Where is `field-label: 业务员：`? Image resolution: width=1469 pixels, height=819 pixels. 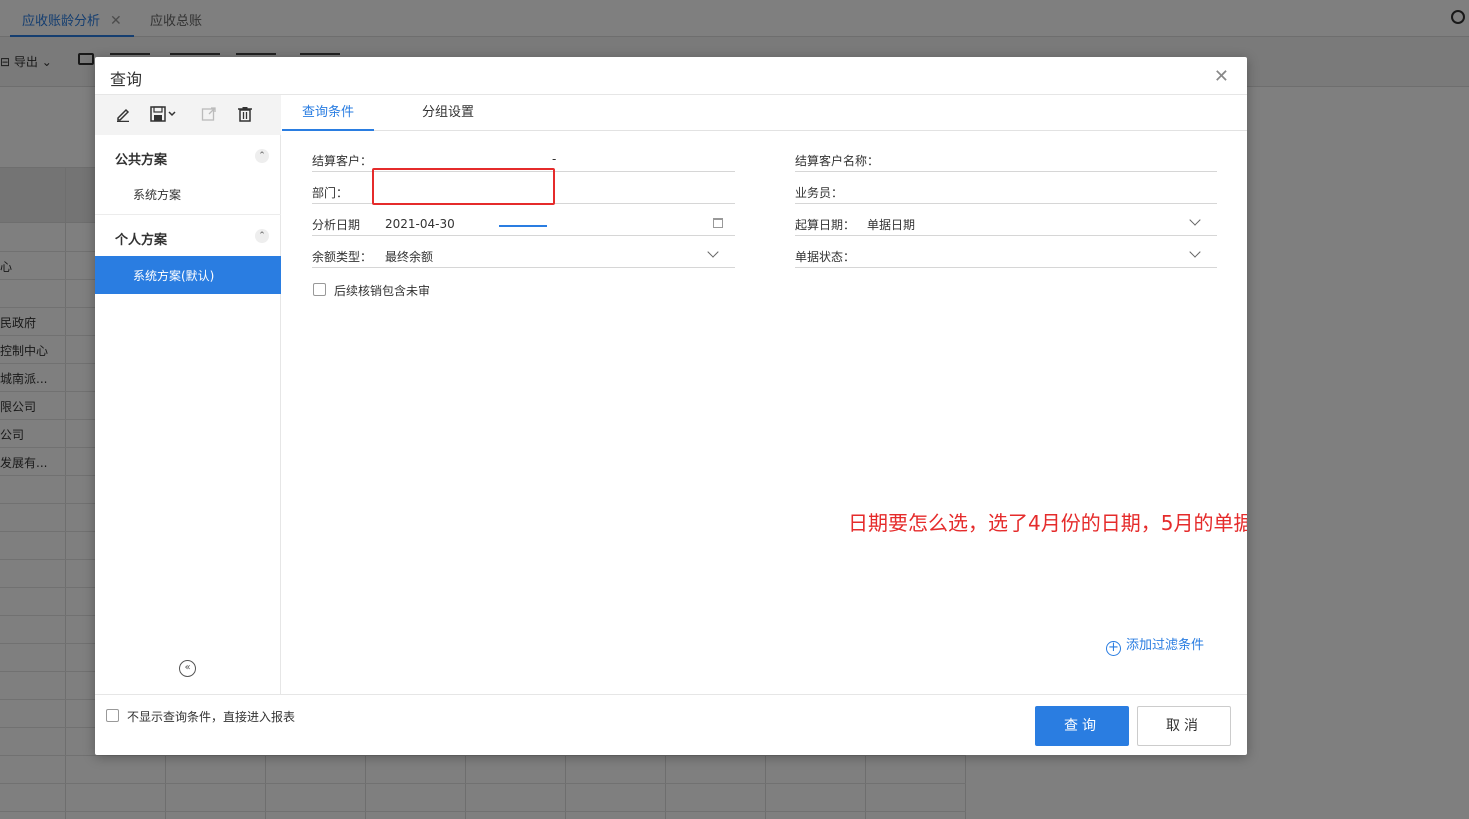 field-label: 业务员： is located at coordinates (819, 193).